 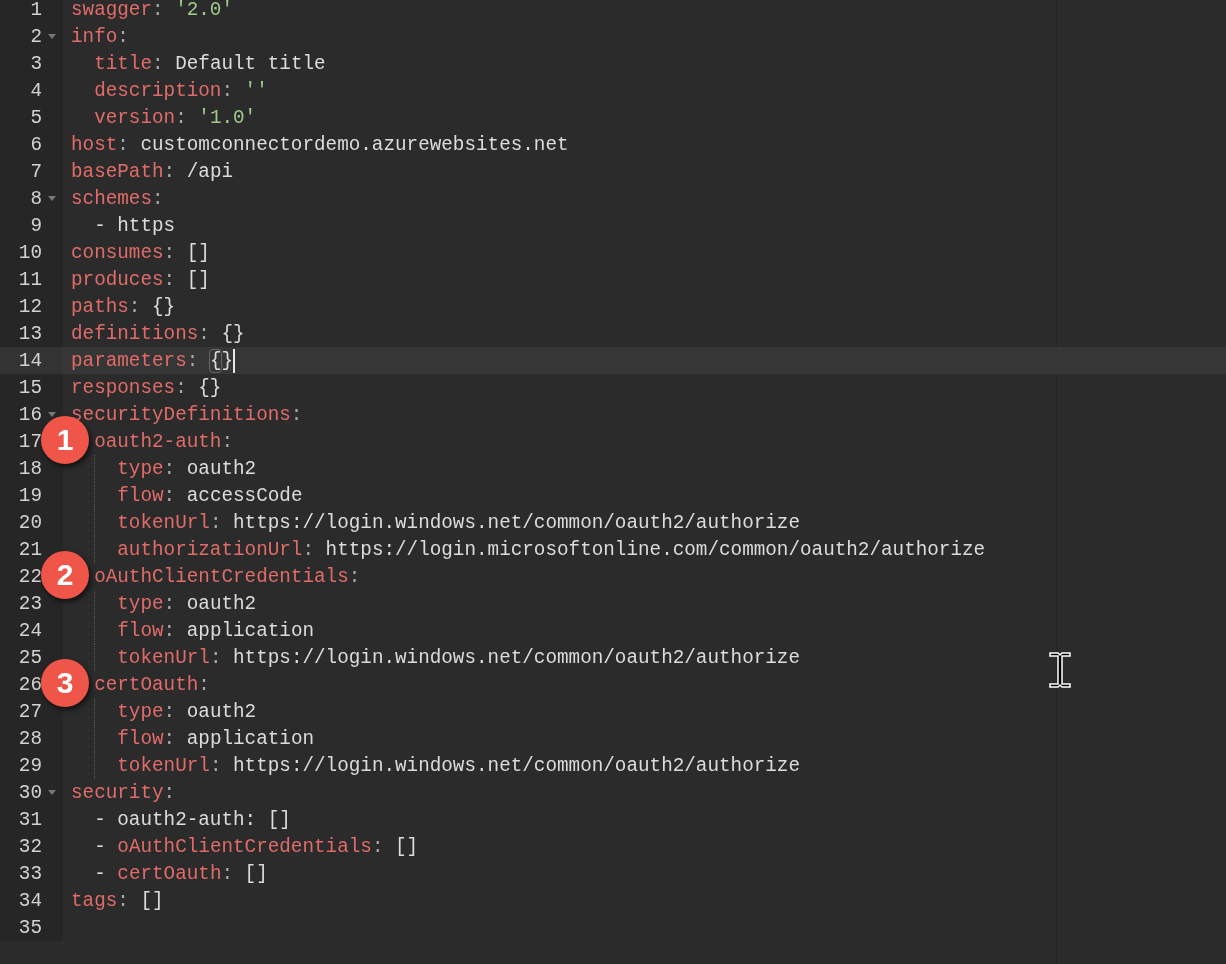 I want to click on line-number: 32, so click(x=30, y=846).